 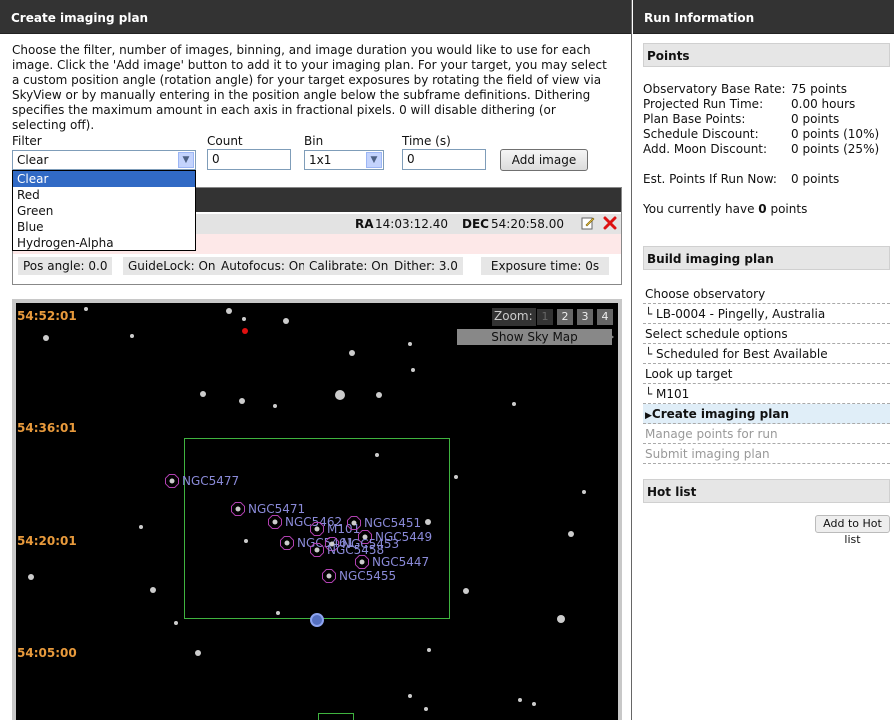 What do you see at coordinates (689, 374) in the screenshot?
I see `build-step-label: Look up target` at bounding box center [689, 374].